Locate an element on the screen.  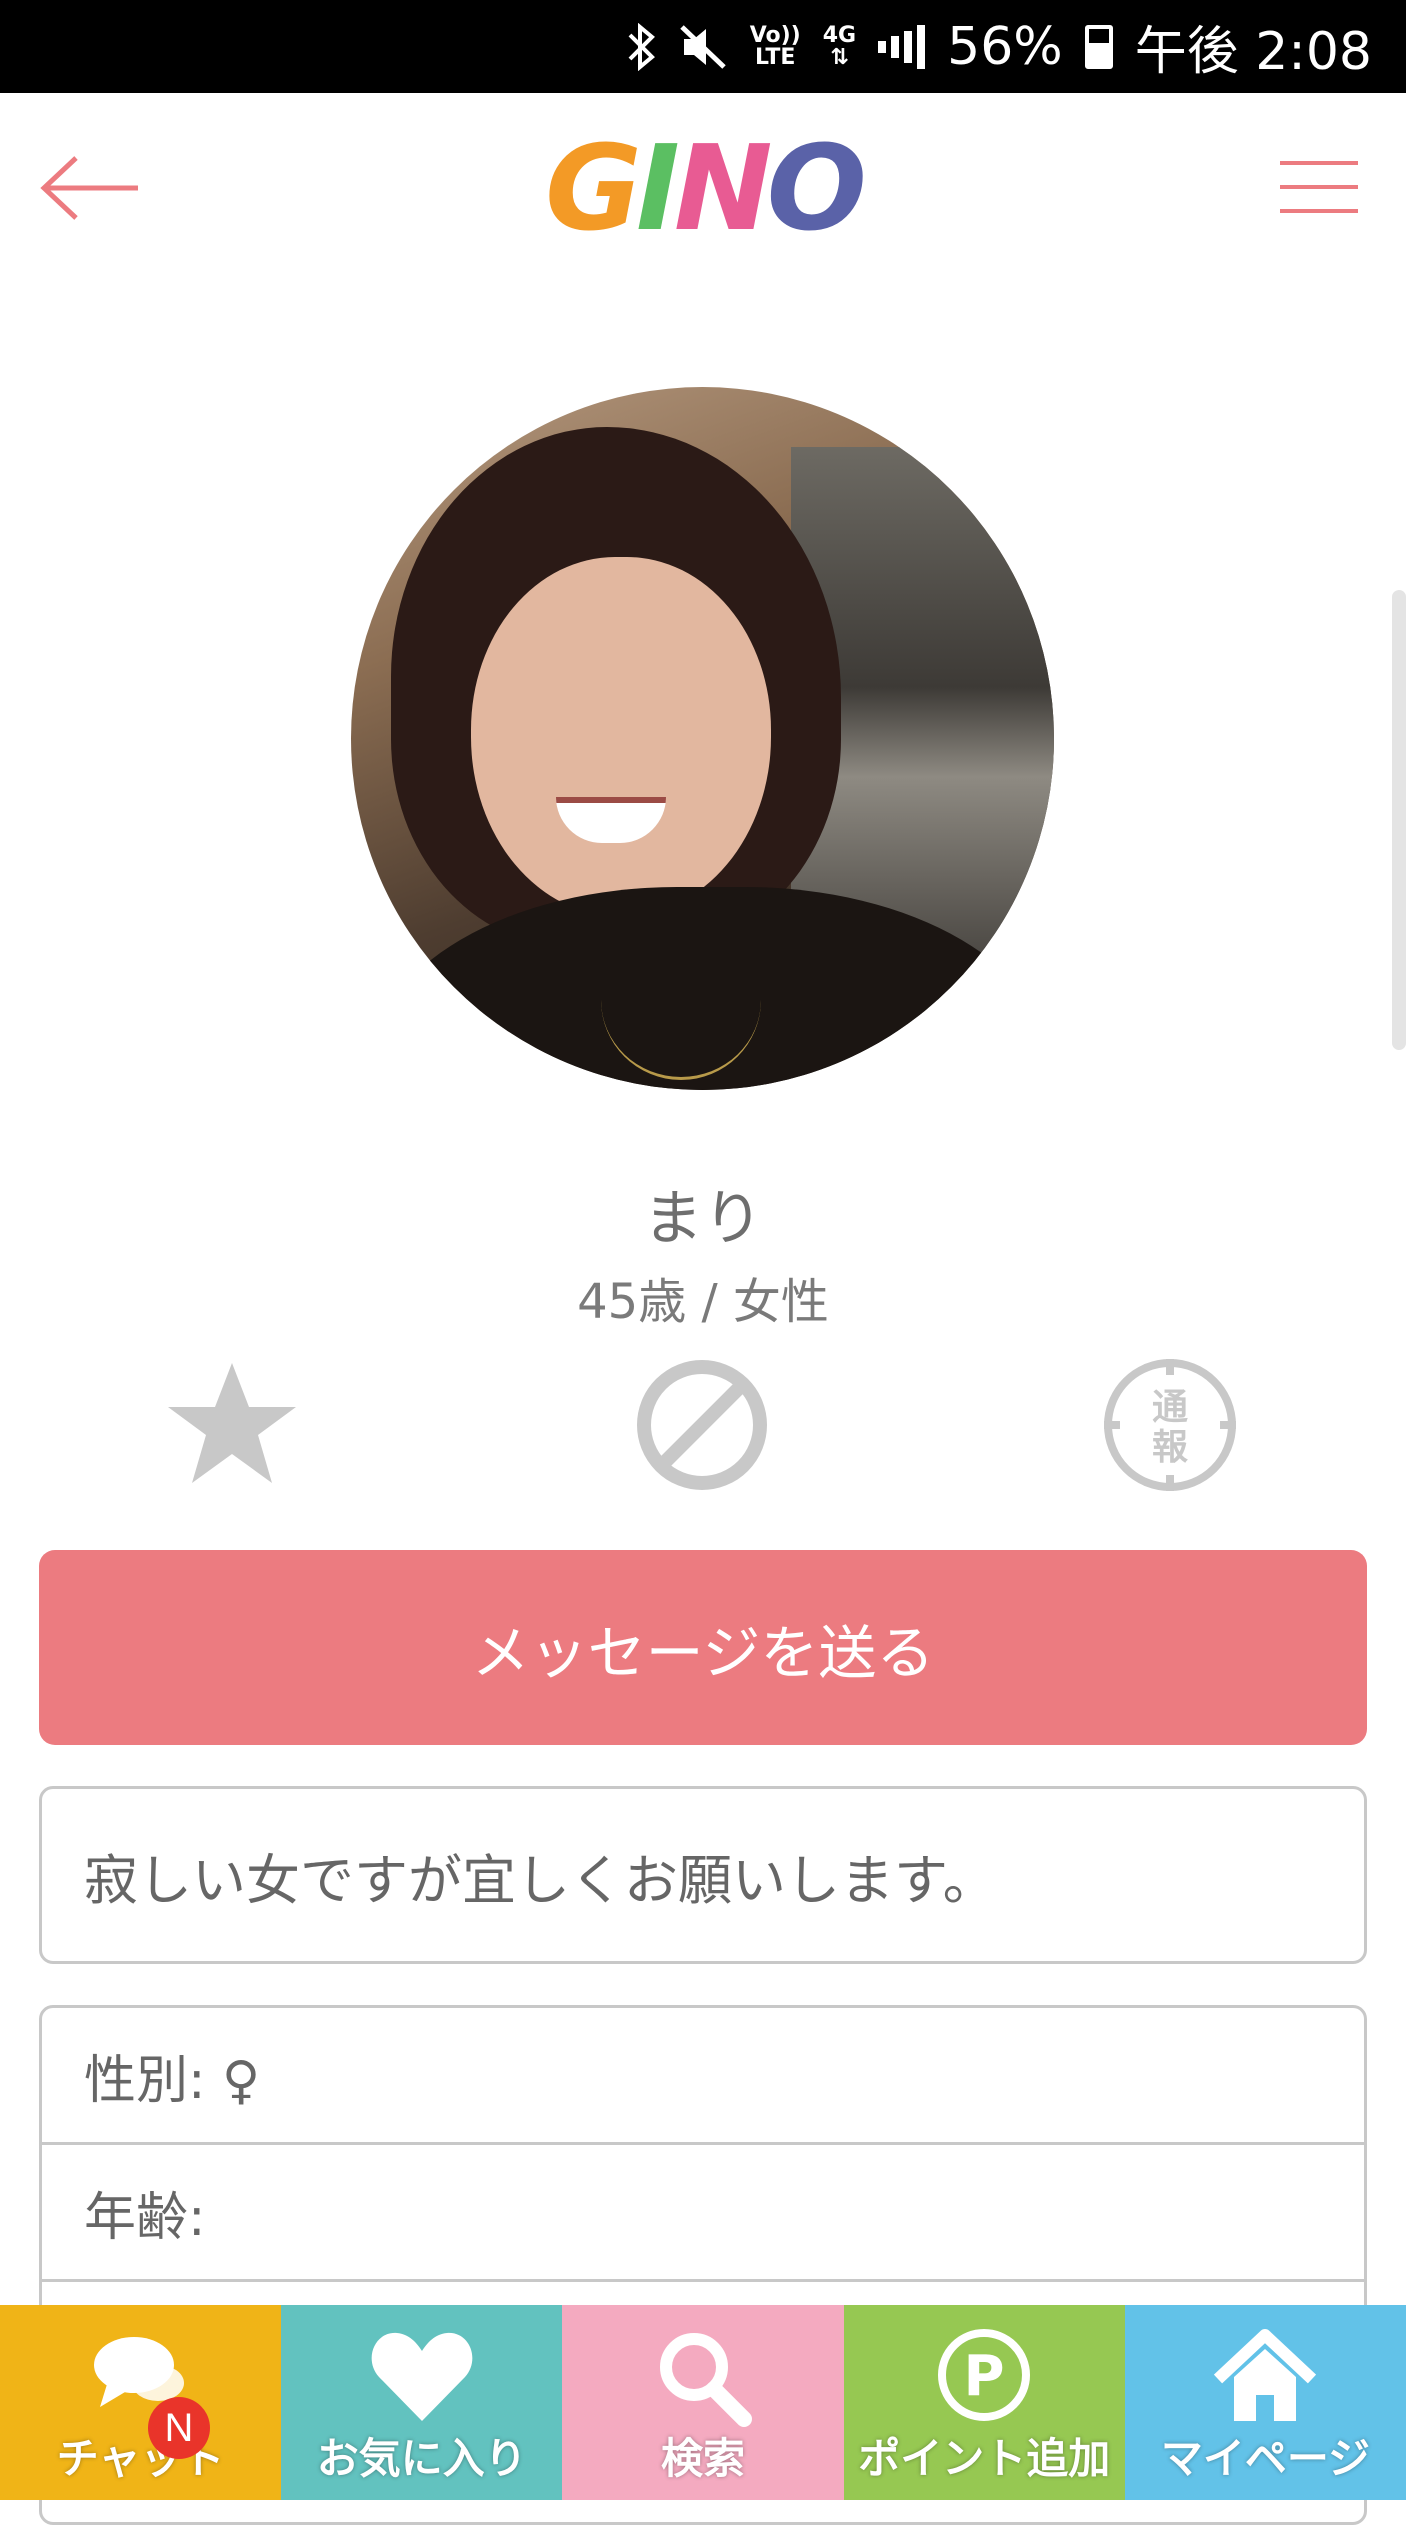
photo-face is located at coordinates (621, 737).